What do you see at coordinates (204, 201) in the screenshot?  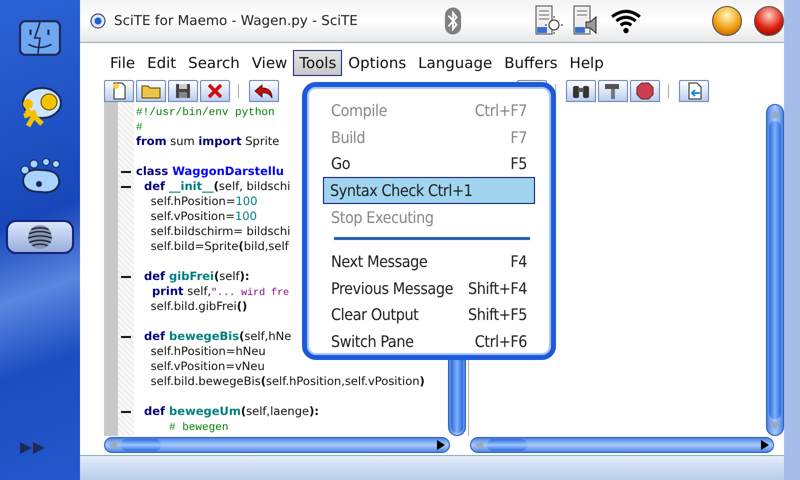 I see `code-line: self.hPosition=100` at bounding box center [204, 201].